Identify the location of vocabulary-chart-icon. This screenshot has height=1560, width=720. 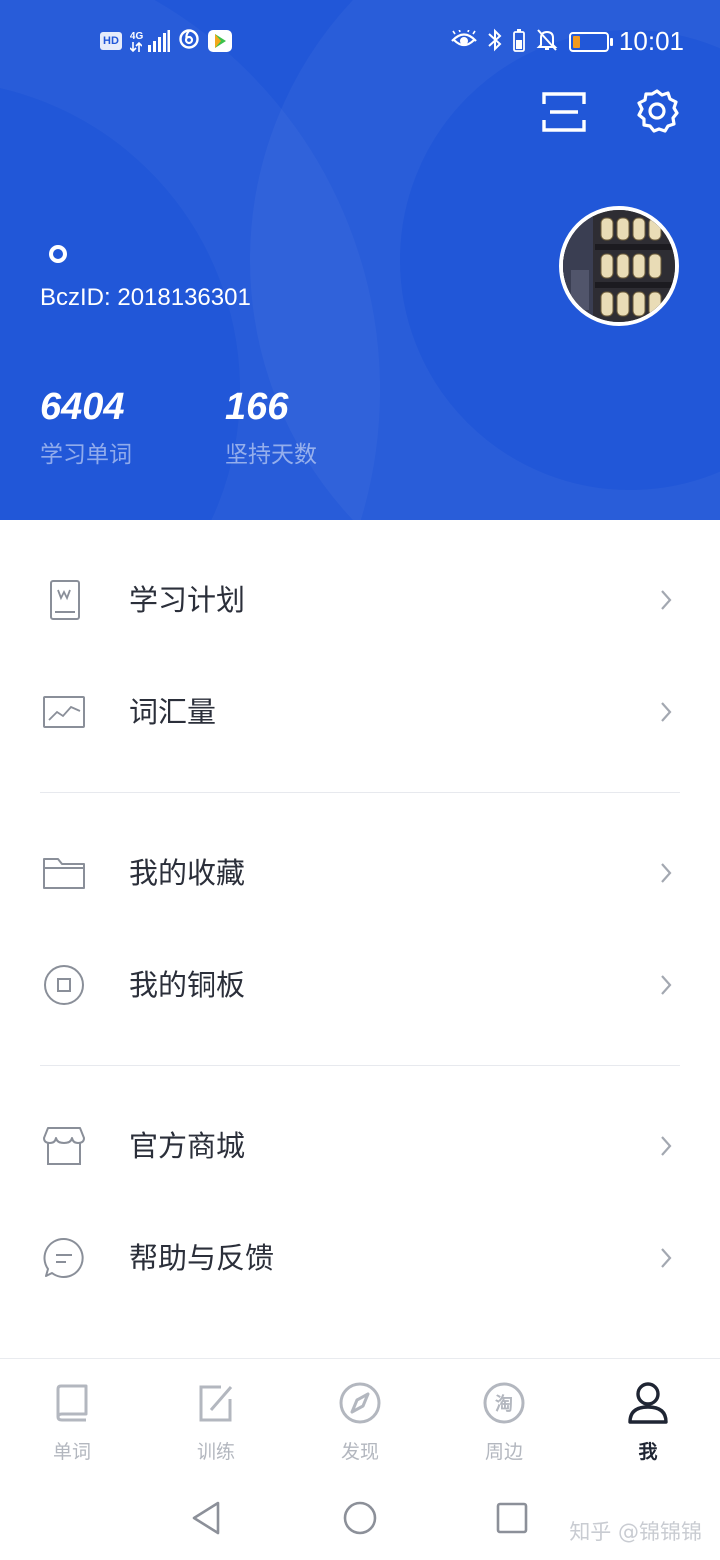
(64, 712).